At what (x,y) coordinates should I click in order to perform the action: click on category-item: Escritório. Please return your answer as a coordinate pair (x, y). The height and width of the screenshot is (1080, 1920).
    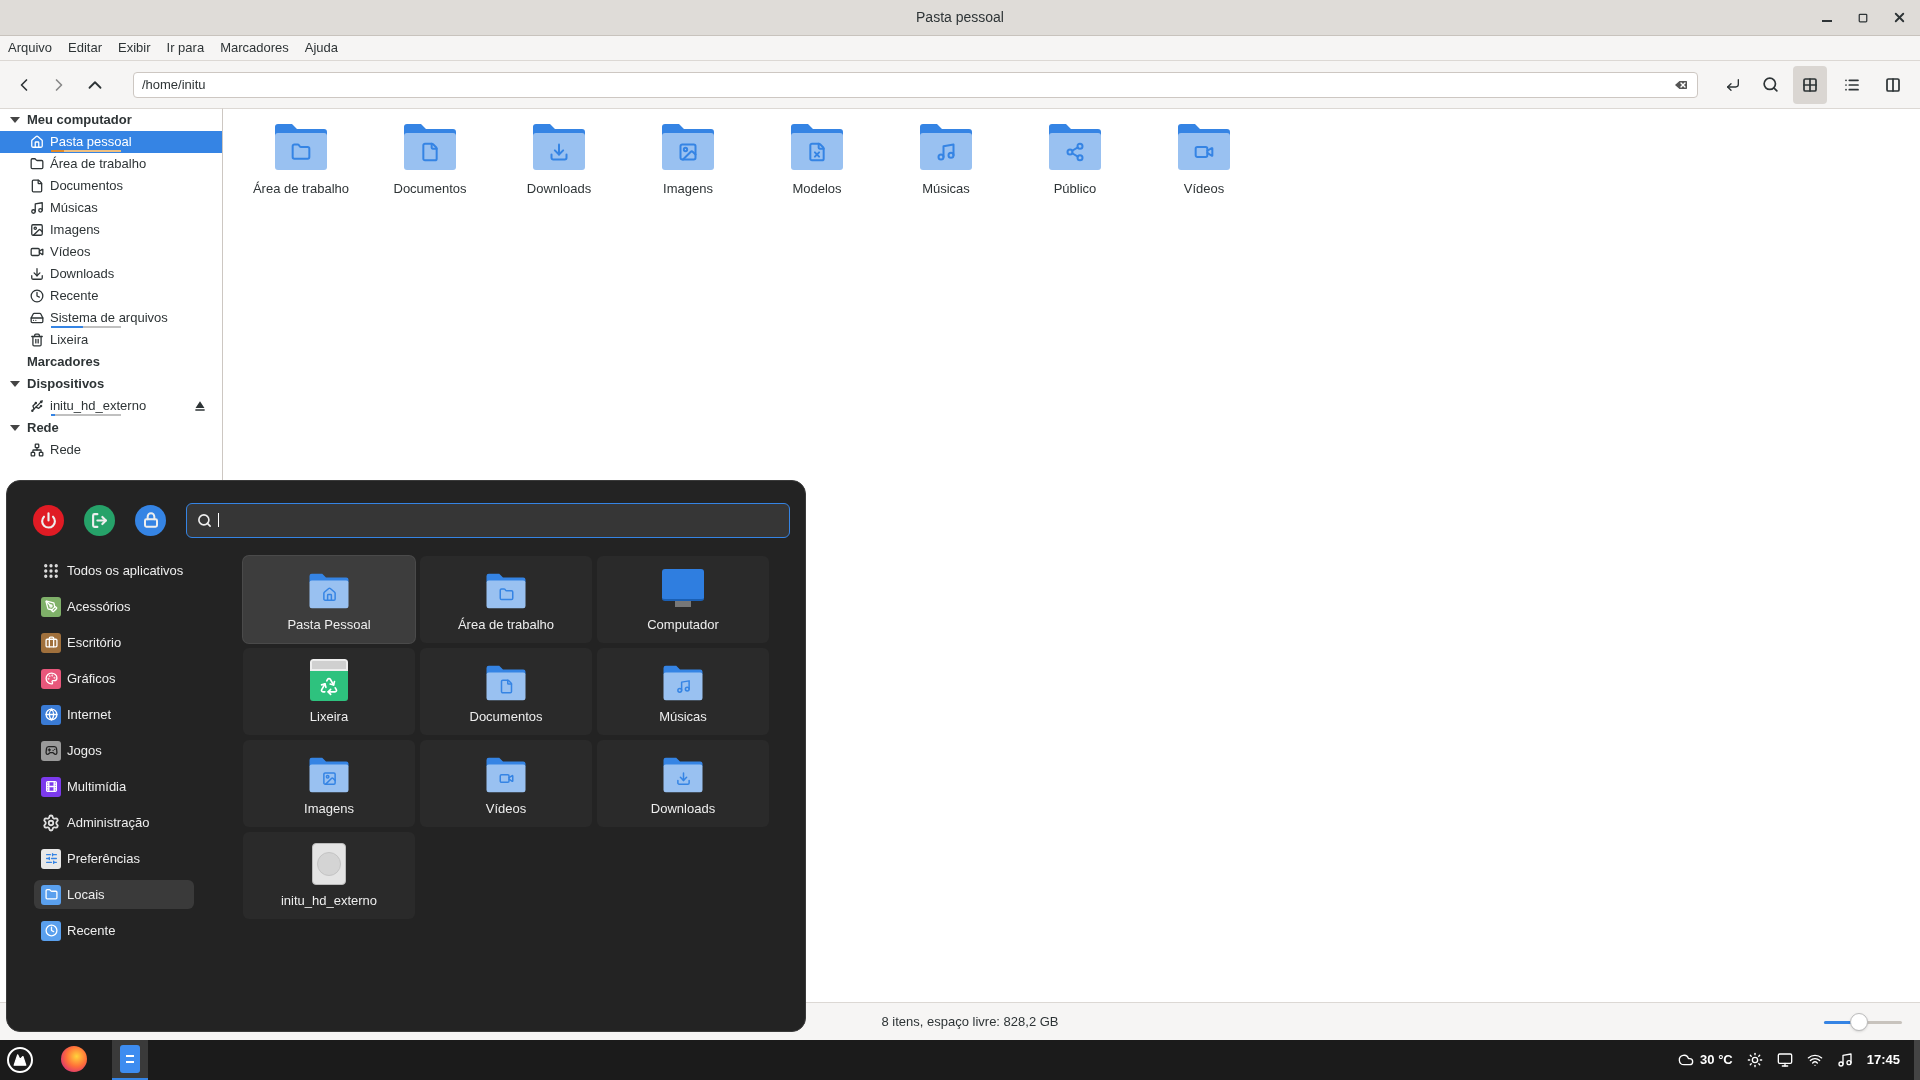
    Looking at the image, I should click on (114, 642).